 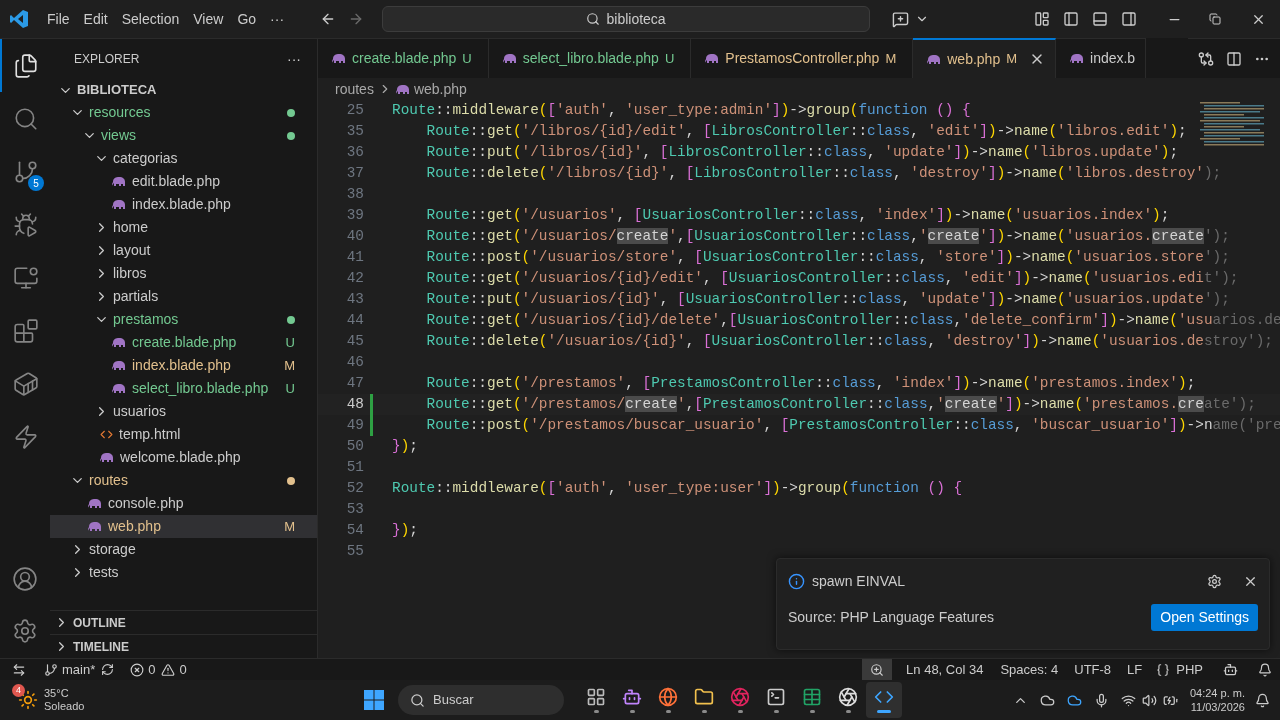 What do you see at coordinates (183, 181) in the screenshot?
I see `tree-item: edit.blade.php` at bounding box center [183, 181].